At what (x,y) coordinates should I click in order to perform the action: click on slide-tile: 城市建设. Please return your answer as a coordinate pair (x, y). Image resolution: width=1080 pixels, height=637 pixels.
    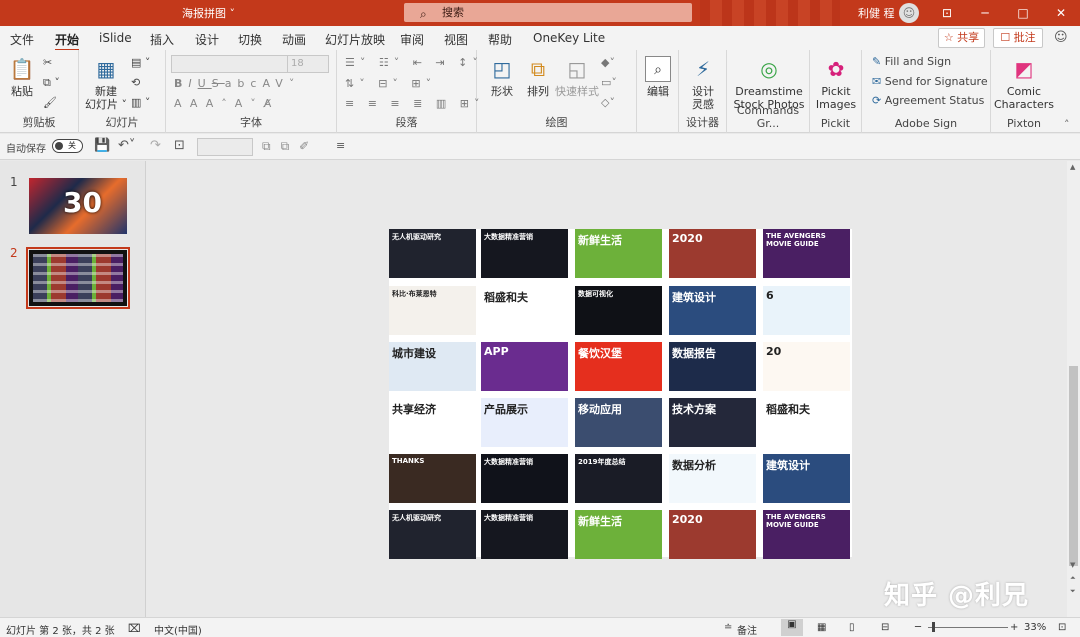
    Looking at the image, I should click on (432, 366).